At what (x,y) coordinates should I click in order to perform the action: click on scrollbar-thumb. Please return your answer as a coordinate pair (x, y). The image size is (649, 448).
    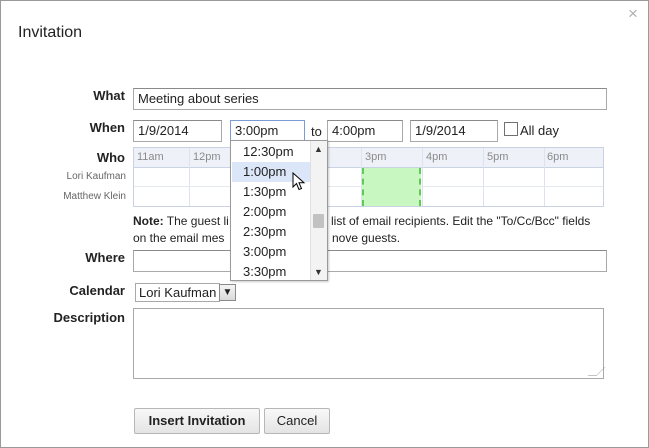
    Looking at the image, I should click on (318, 221).